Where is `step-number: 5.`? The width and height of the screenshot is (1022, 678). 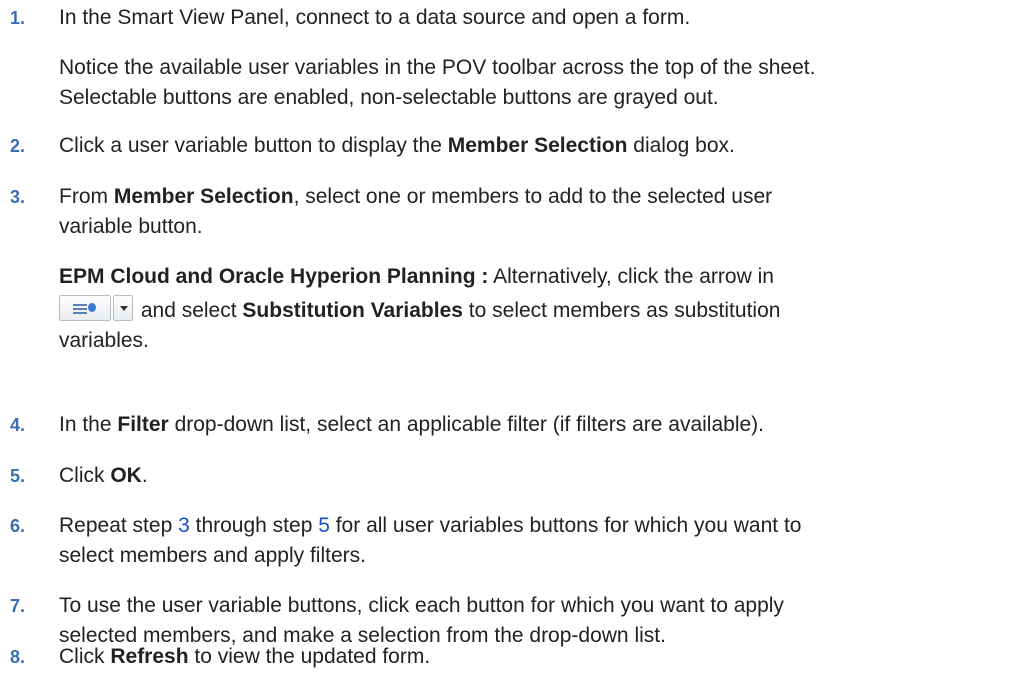
step-number: 5. is located at coordinates (18, 476).